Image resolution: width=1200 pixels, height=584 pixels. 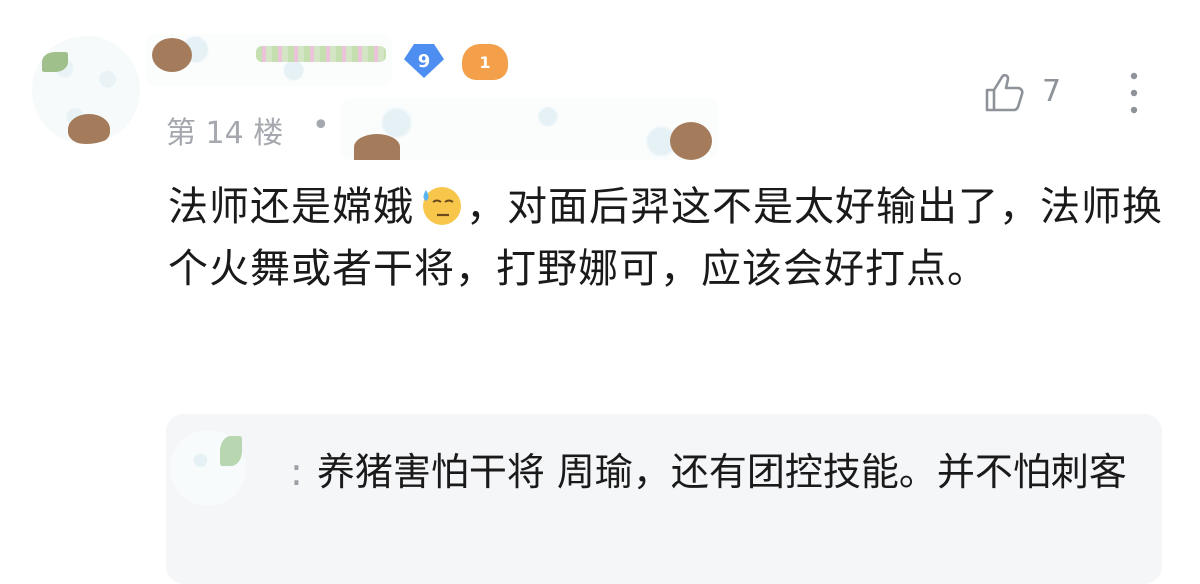 I want to click on username-image, so click(x=269, y=60).